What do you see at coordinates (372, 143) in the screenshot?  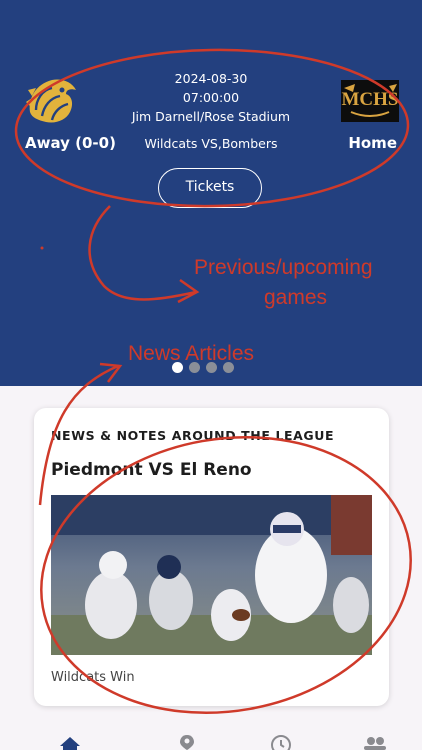 I see `home-team-label: Home` at bounding box center [372, 143].